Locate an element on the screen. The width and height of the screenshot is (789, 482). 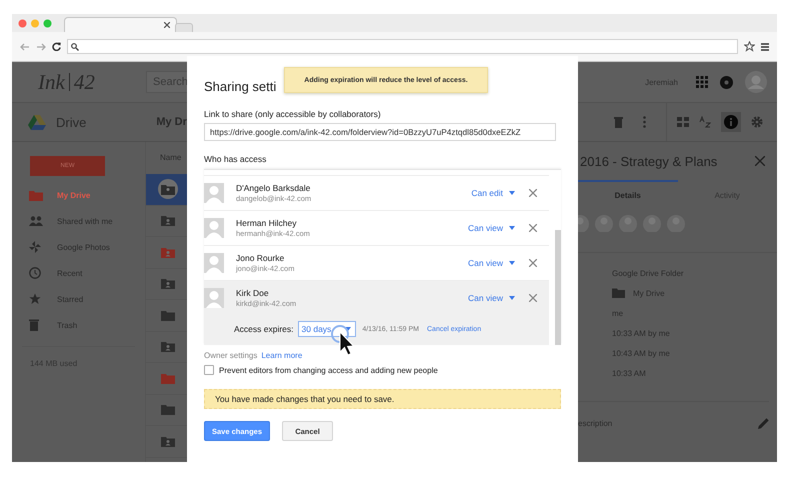
dialog-title: Sharing setti is located at coordinates (240, 87).